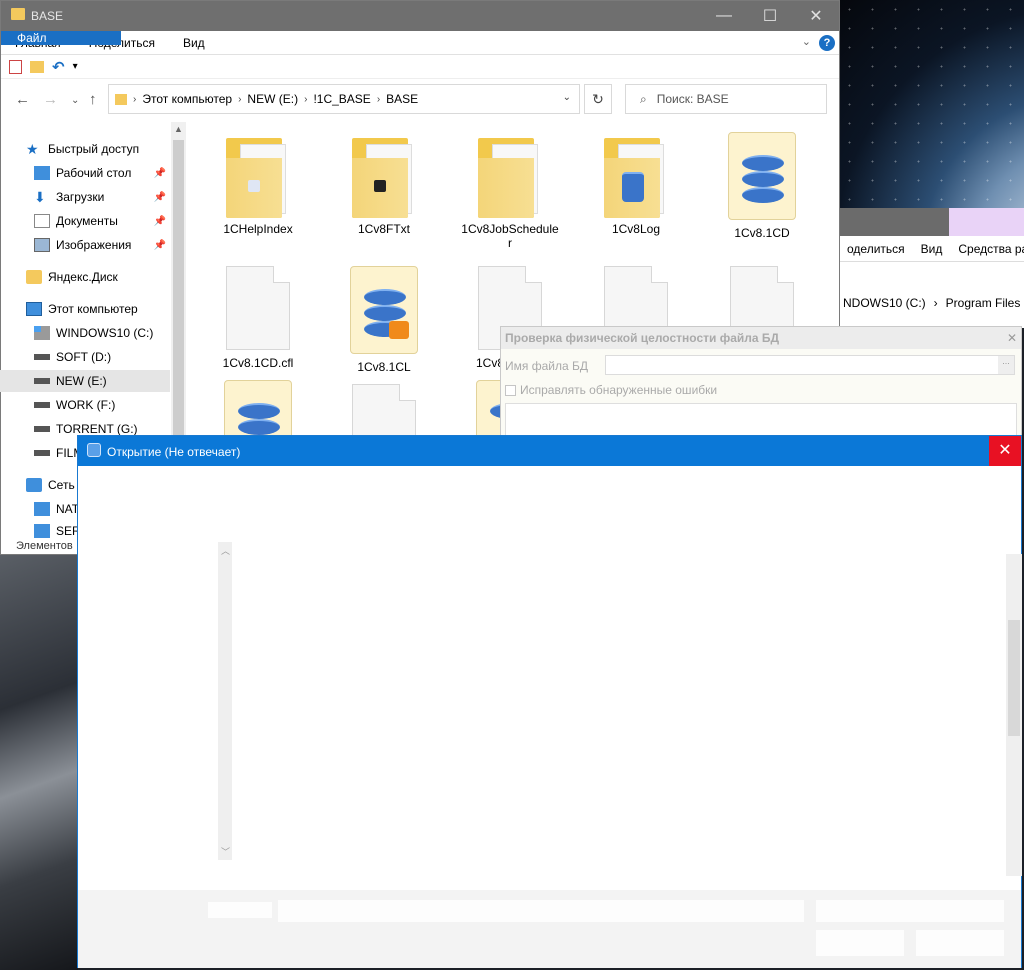  I want to click on explorer2-tab-tools: Средства ра, so click(987, 249).